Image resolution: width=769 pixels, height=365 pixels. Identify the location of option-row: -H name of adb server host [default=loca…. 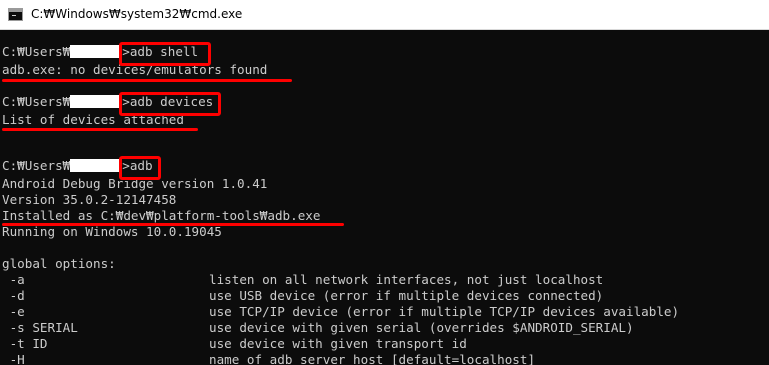
(385, 358).